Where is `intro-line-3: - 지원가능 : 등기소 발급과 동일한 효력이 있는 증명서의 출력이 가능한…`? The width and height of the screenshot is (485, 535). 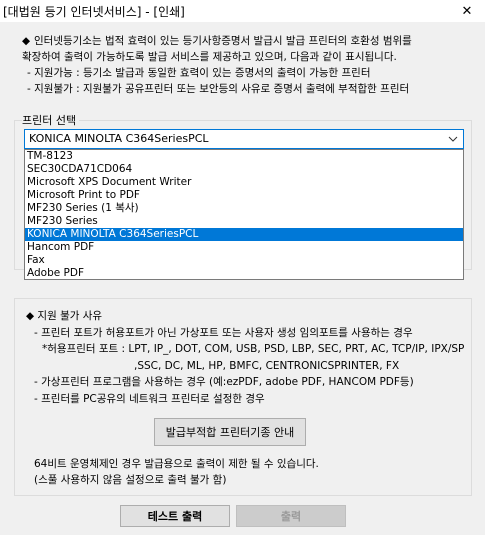
intro-line-3: - 지원가능 : 등기소 발급과 동일한 효력이 있는 증명서의 출력이 가능한… is located at coordinates (199, 73).